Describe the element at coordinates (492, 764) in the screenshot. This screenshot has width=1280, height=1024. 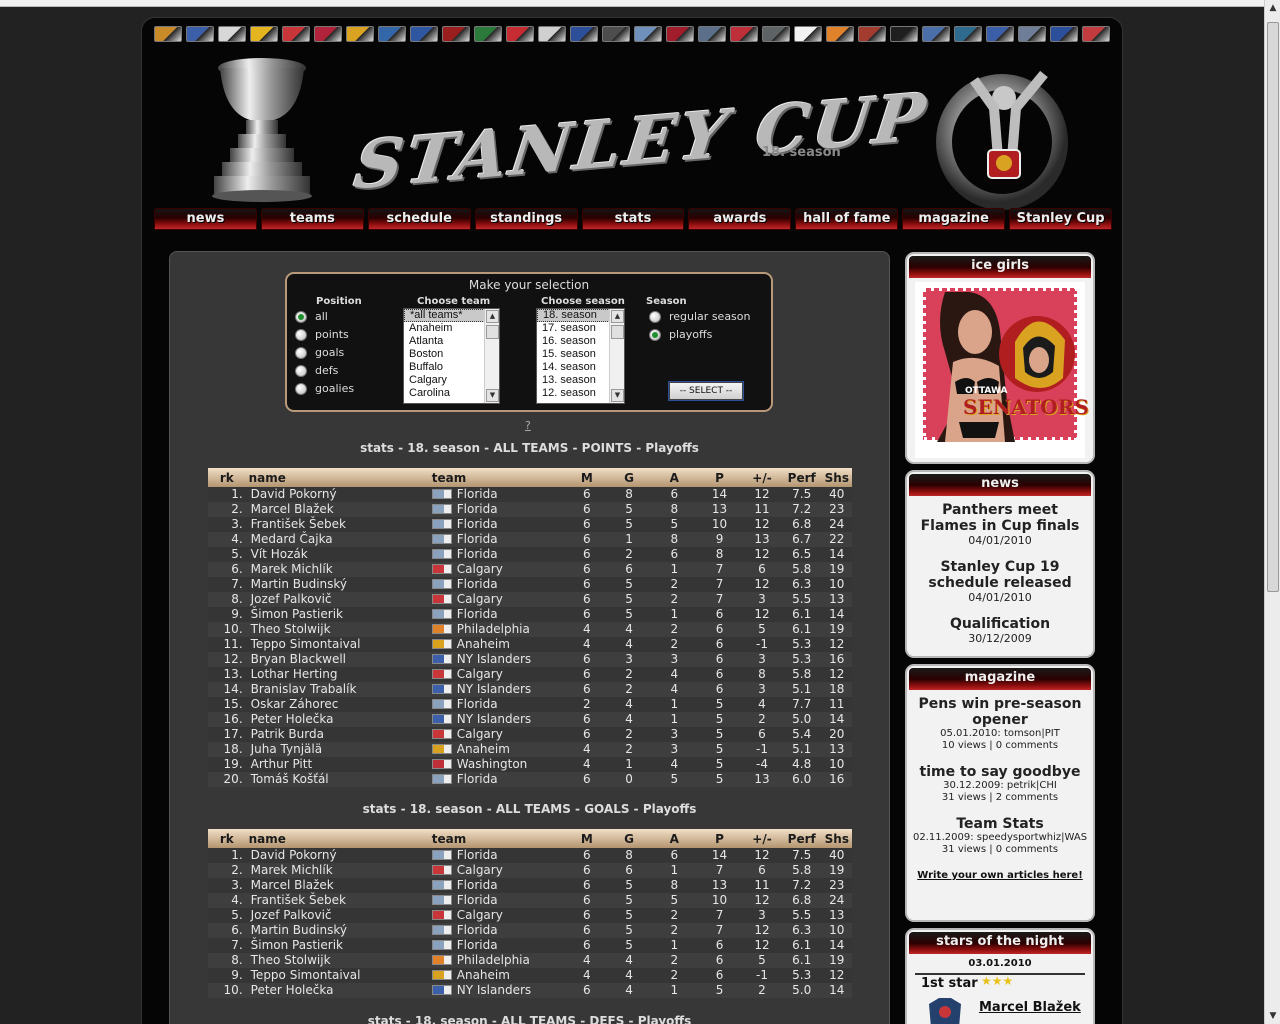
I see `team-name: Washington` at that location.